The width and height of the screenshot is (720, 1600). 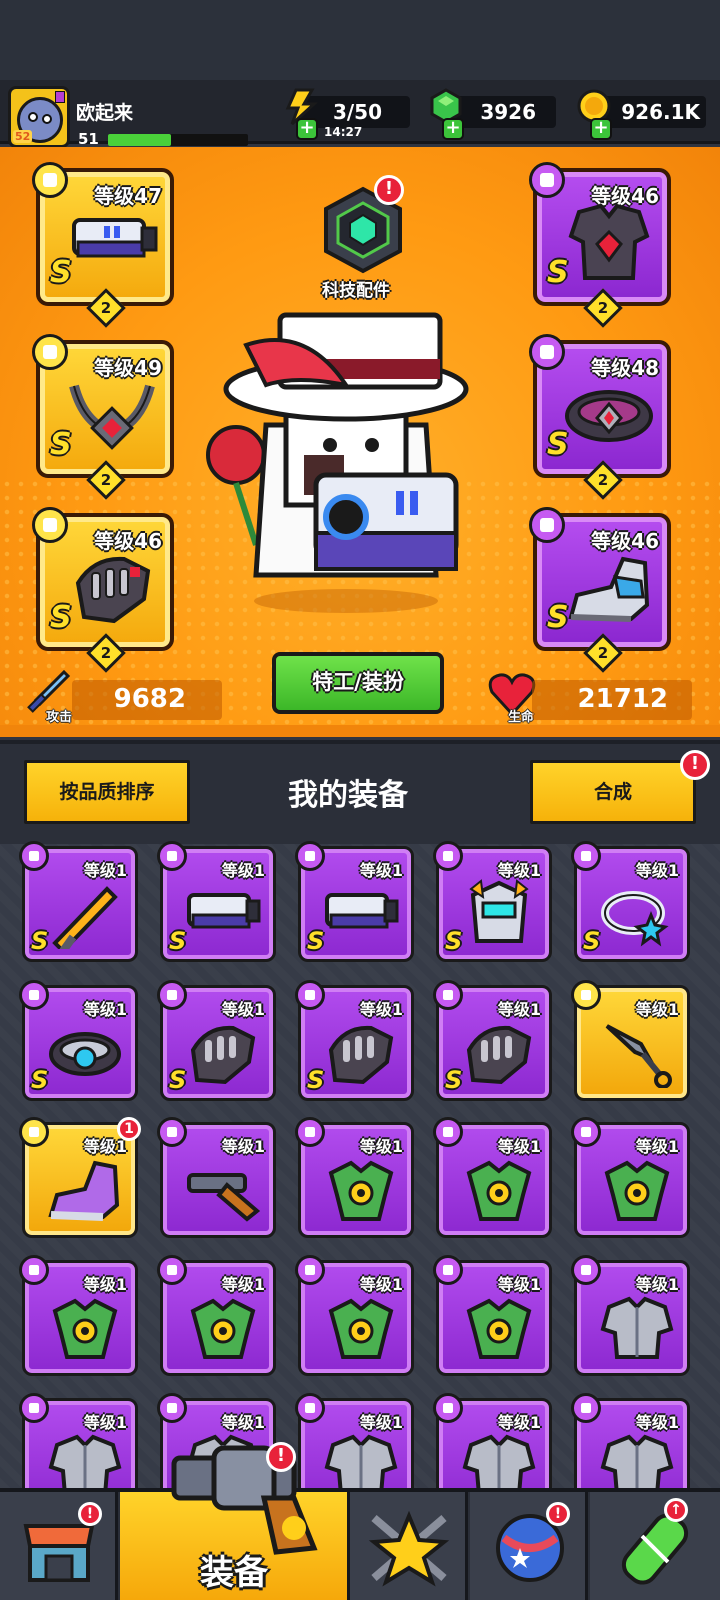 I want to click on inventory-item: 等级1 1, so click(x=80, y=1177).